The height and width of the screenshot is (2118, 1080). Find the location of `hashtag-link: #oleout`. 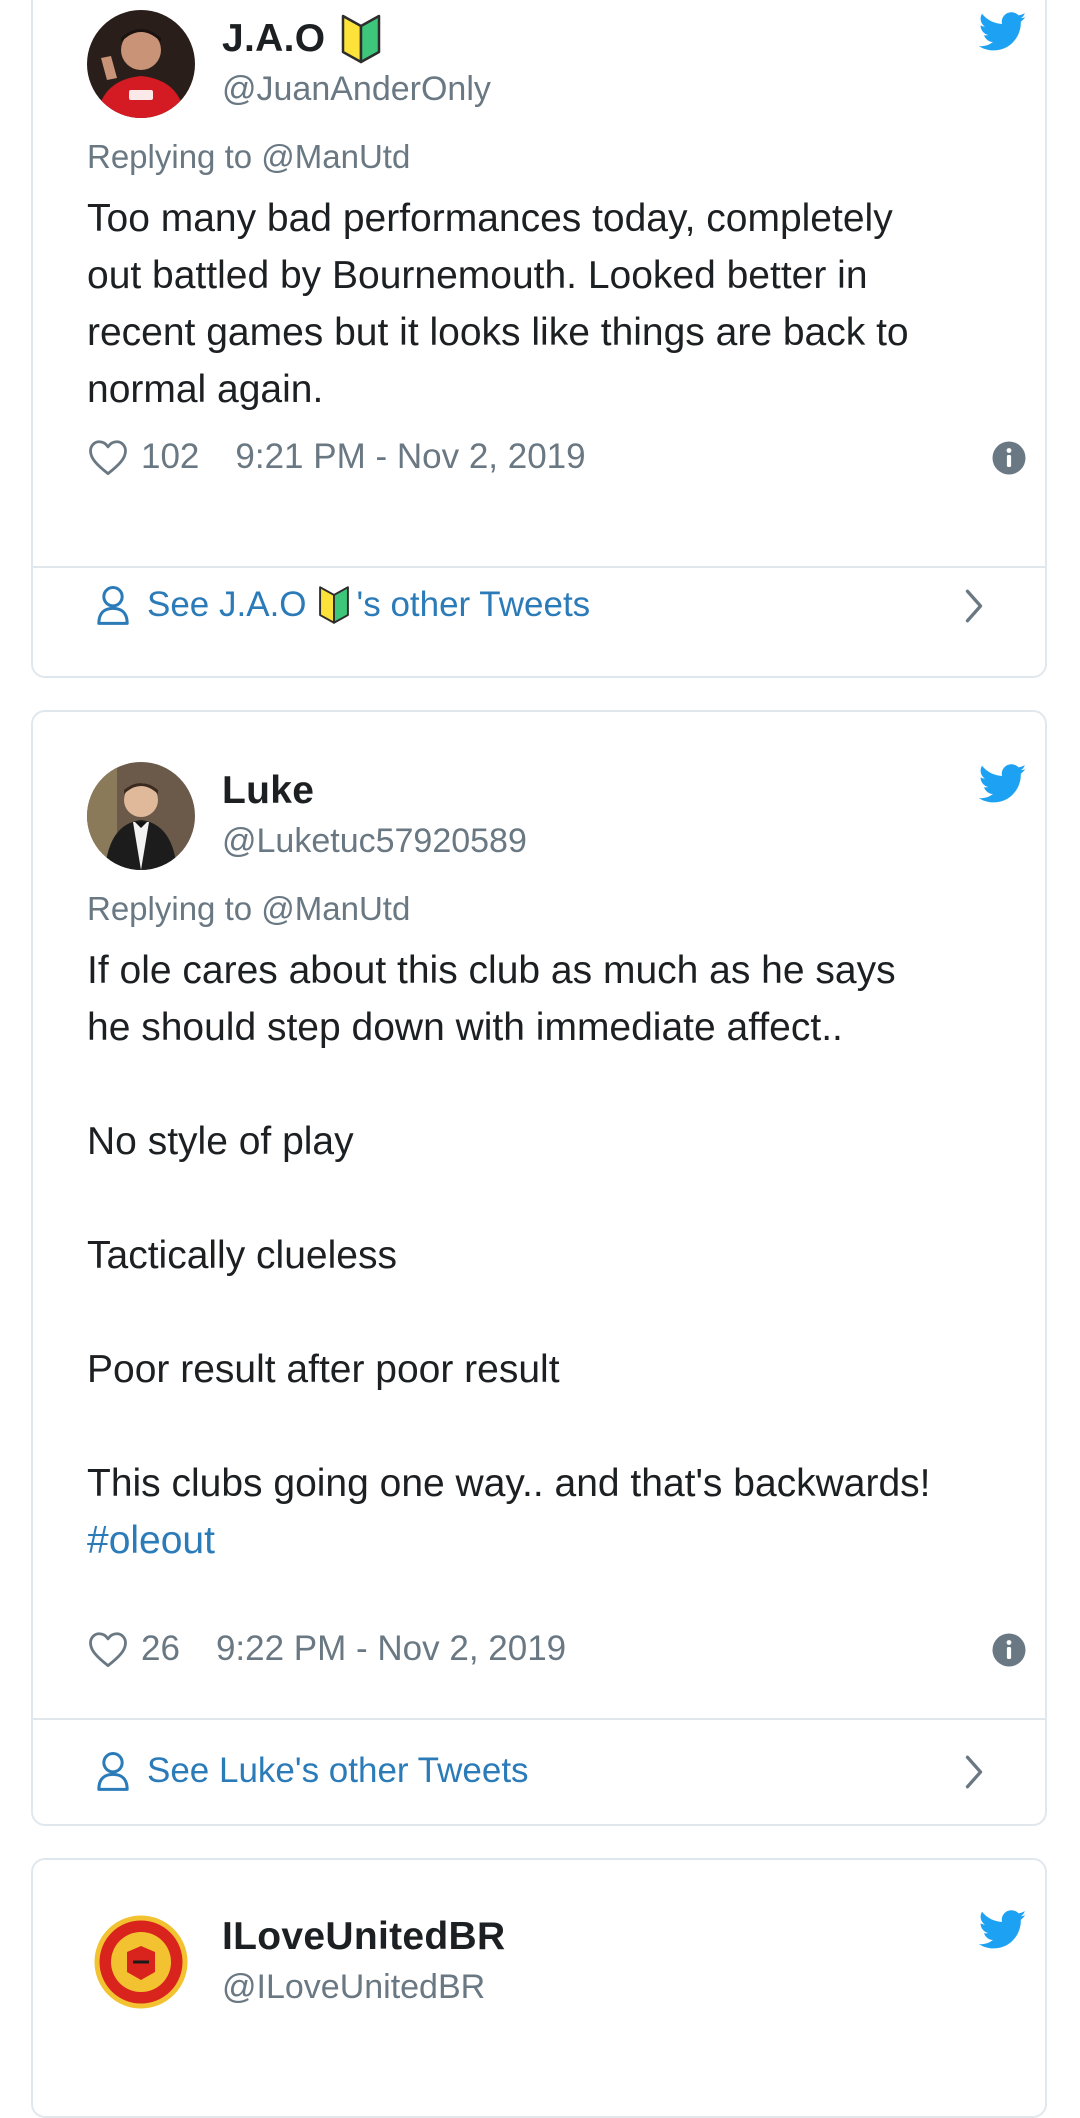

hashtag-link: #oleout is located at coordinates (151, 1540).